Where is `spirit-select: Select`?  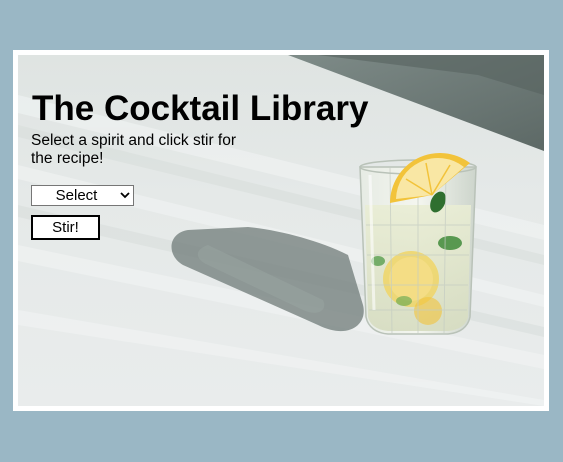 spirit-select: Select is located at coordinates (82, 195).